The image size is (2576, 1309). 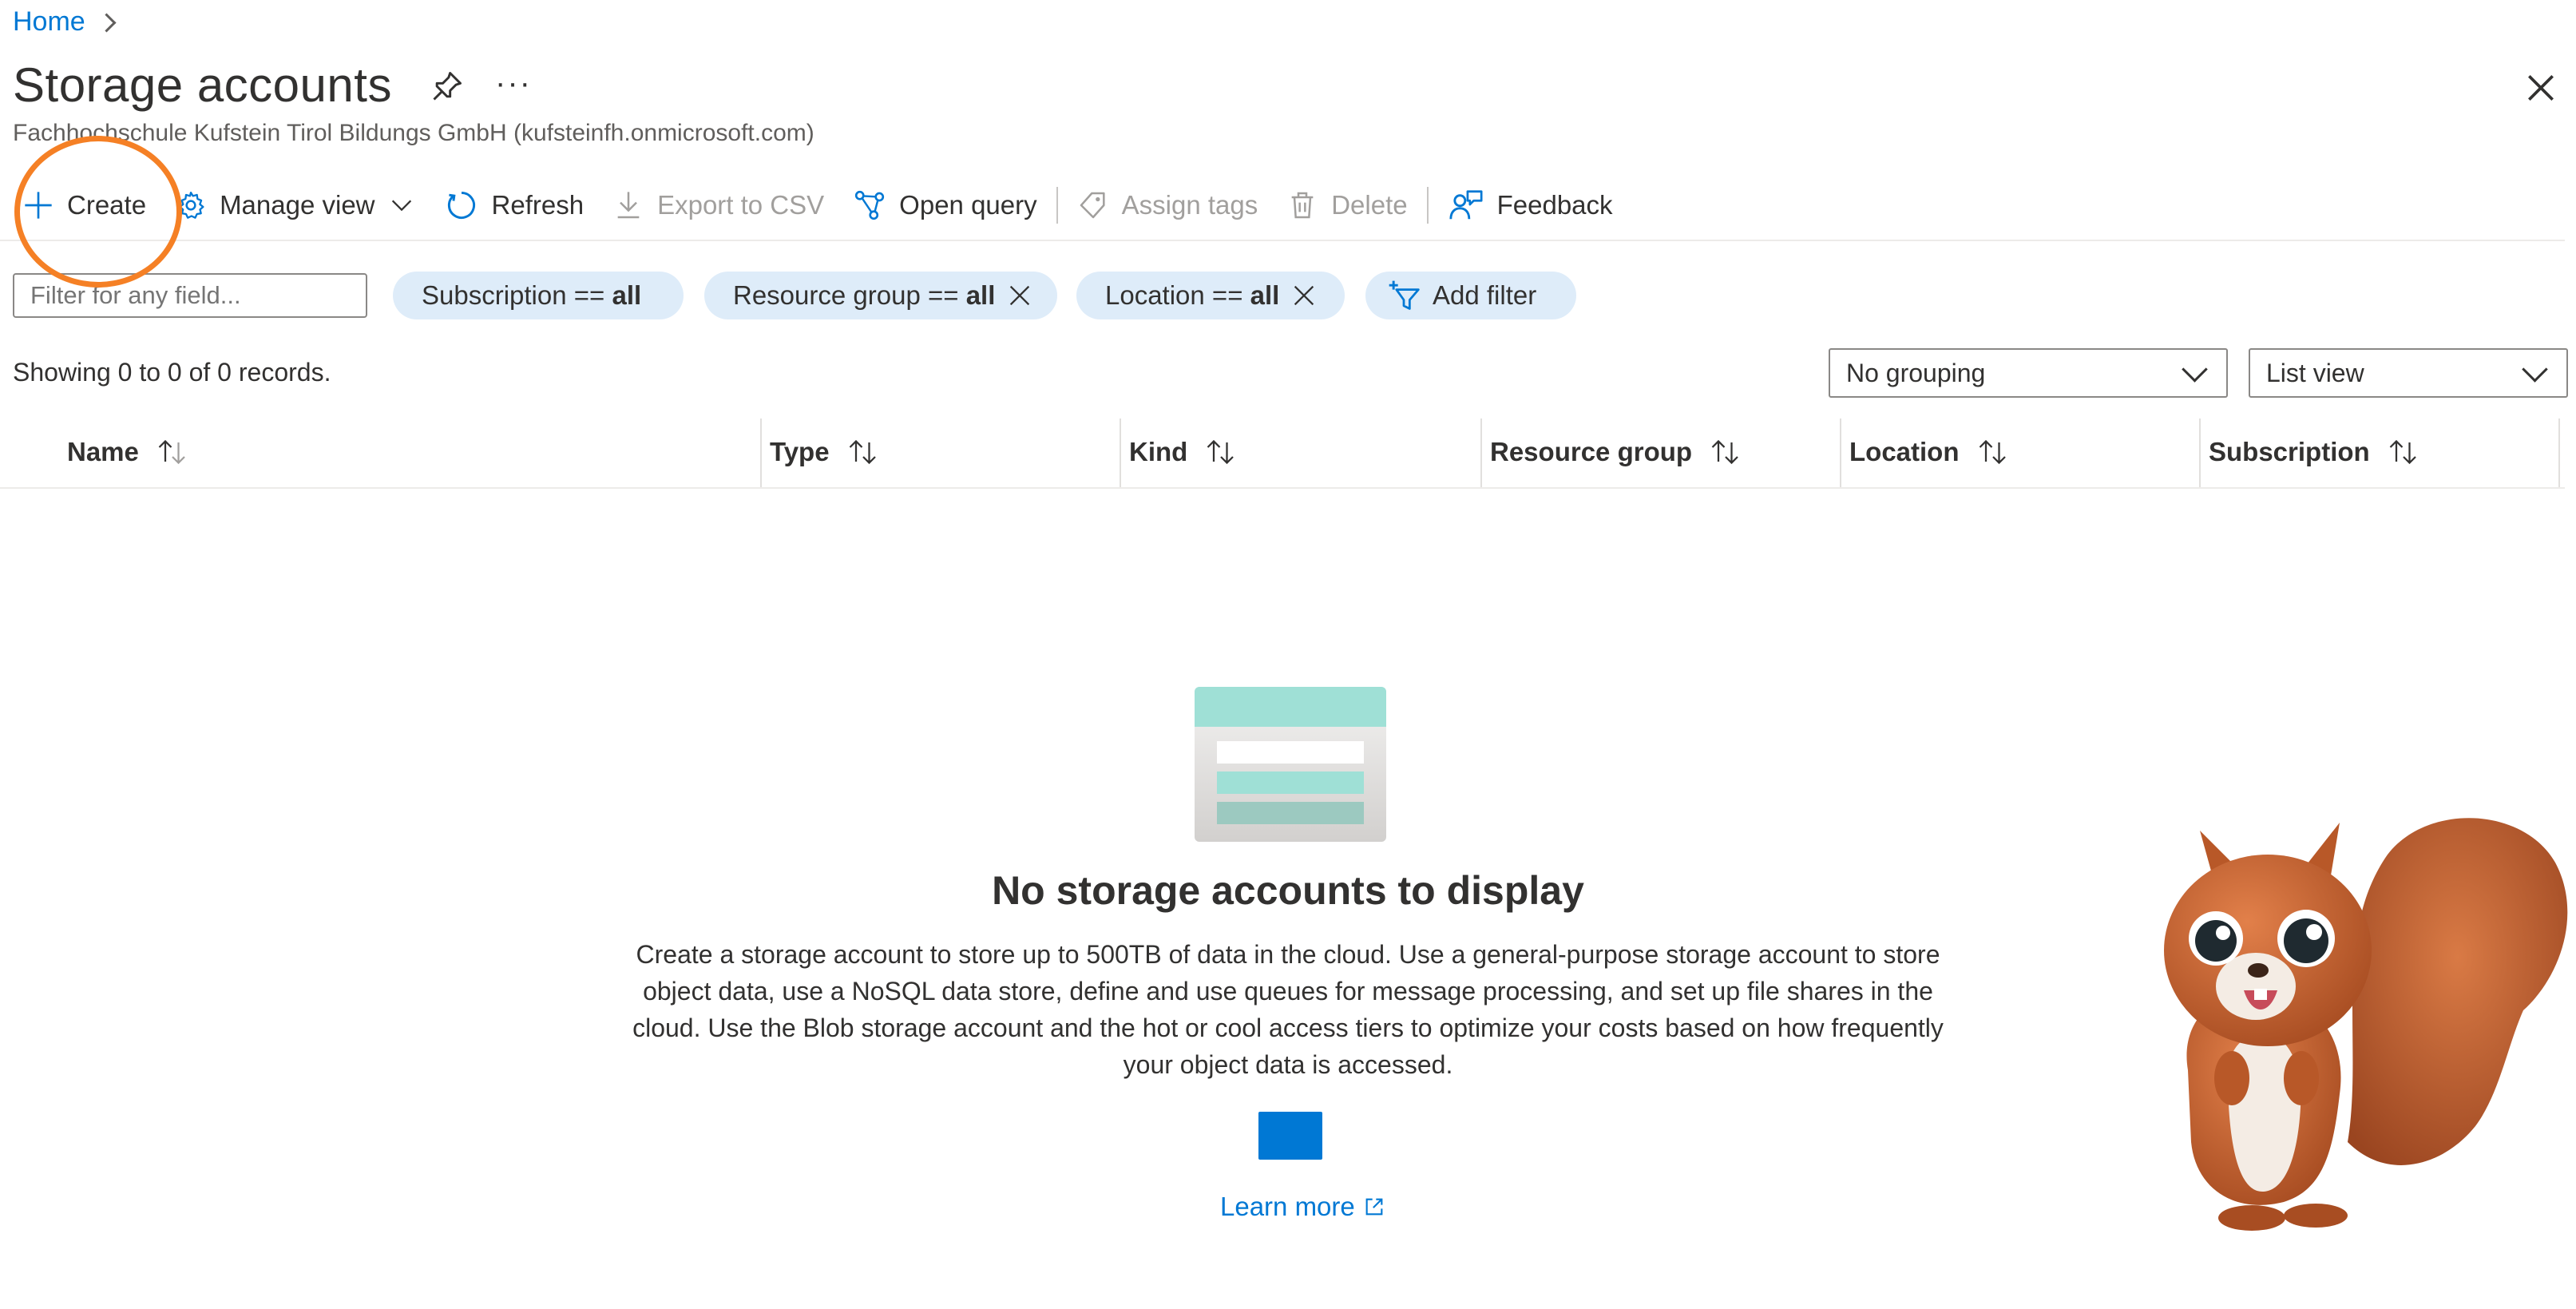 I want to click on trash-icon, so click(x=1302, y=205).